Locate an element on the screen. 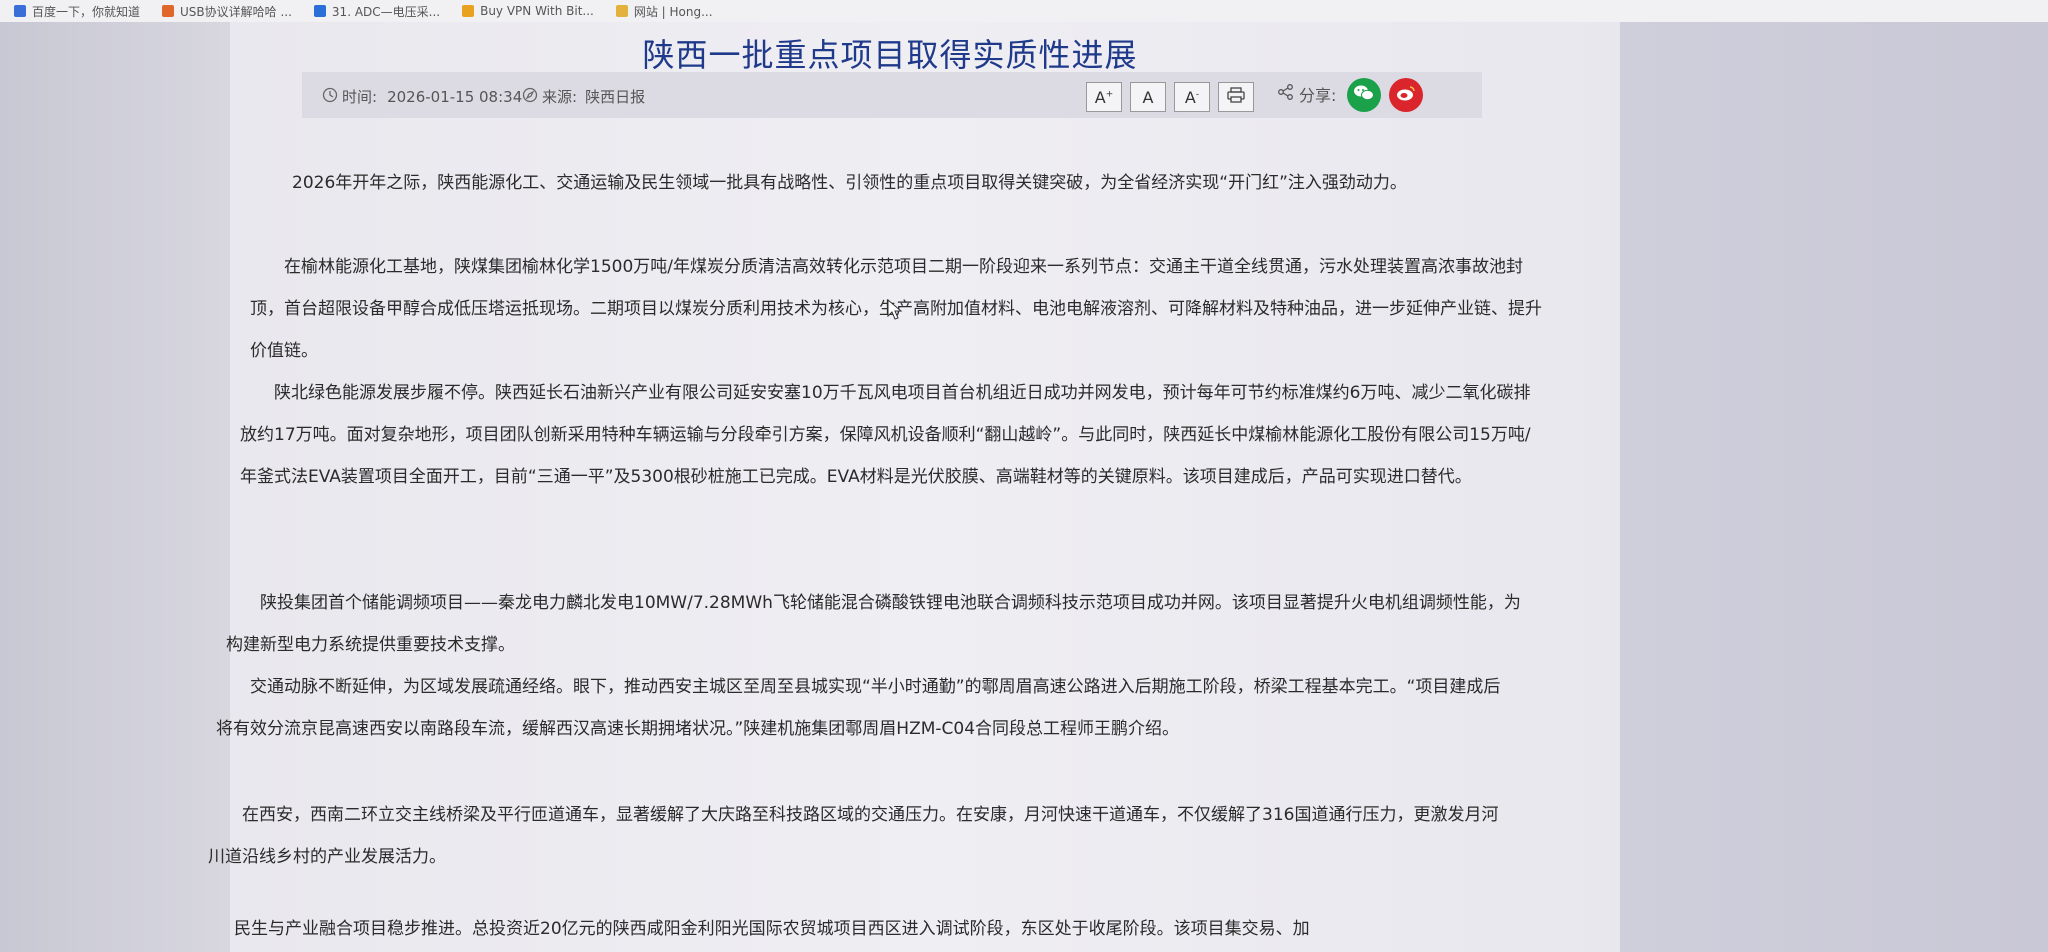 The image size is (2048, 952). share-area: 分享: is located at coordinates (1306, 94).